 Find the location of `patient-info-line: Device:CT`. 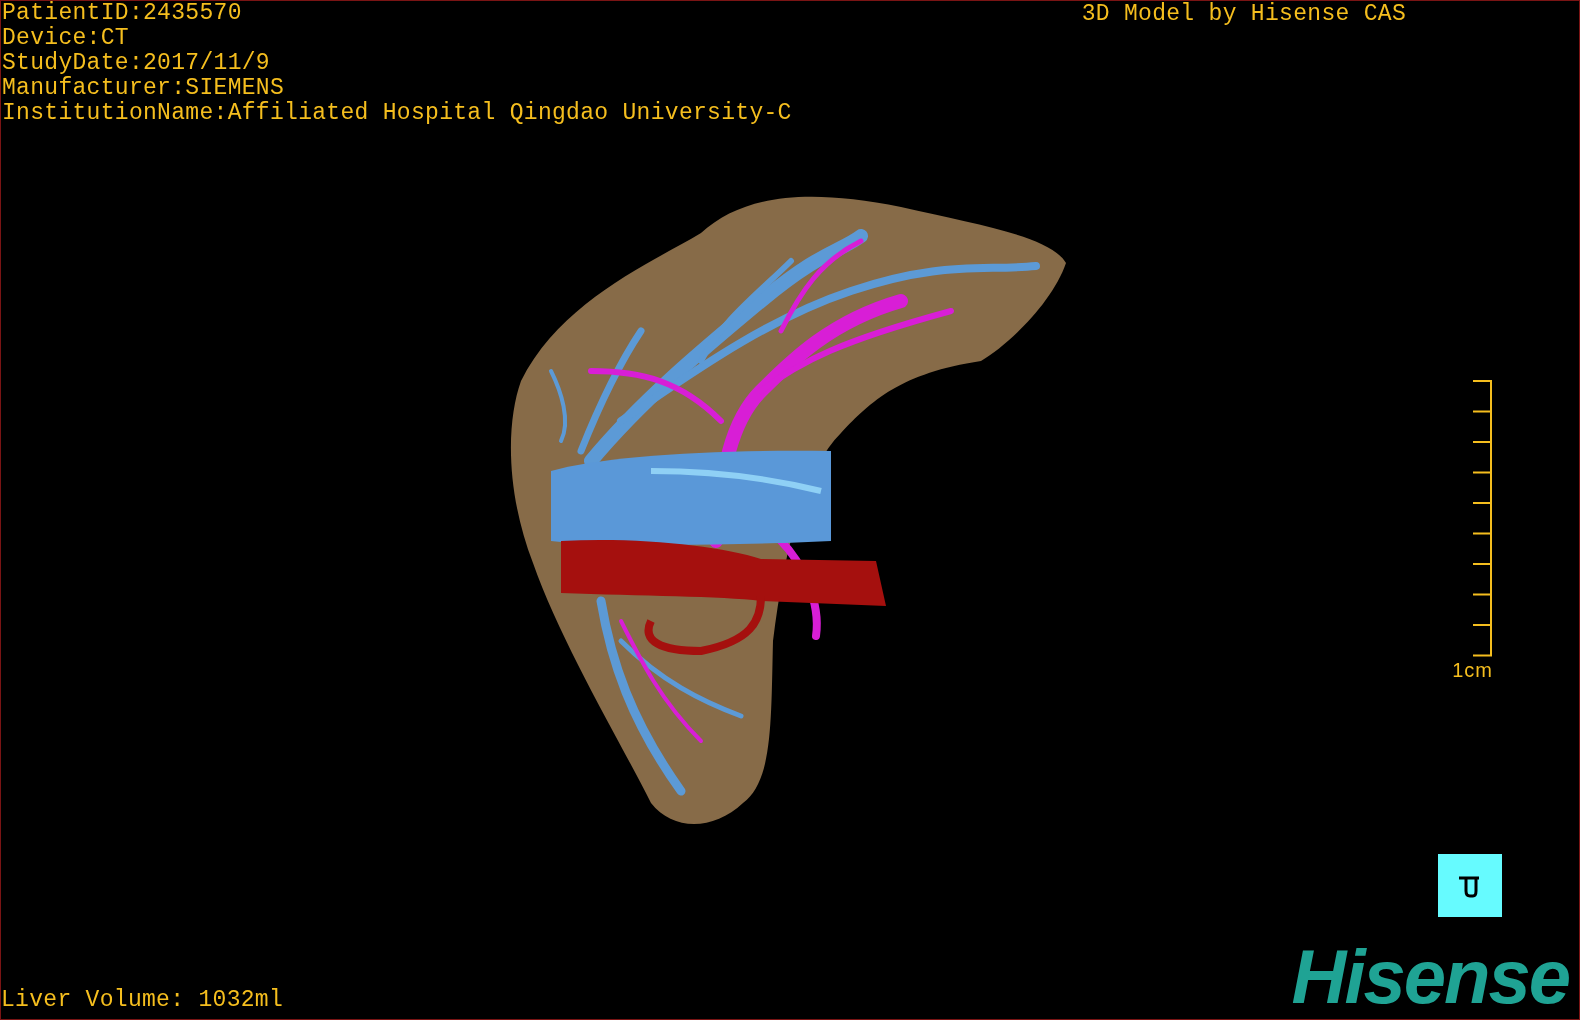

patient-info-line: Device:CT is located at coordinates (66, 38).